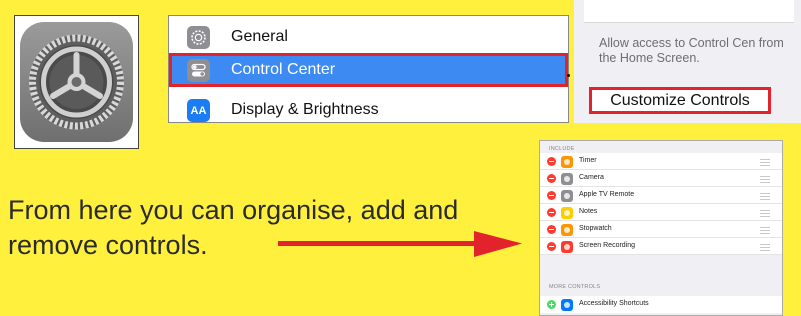 The height and width of the screenshot is (316, 801). I want to click on camera-icon, so click(567, 178).